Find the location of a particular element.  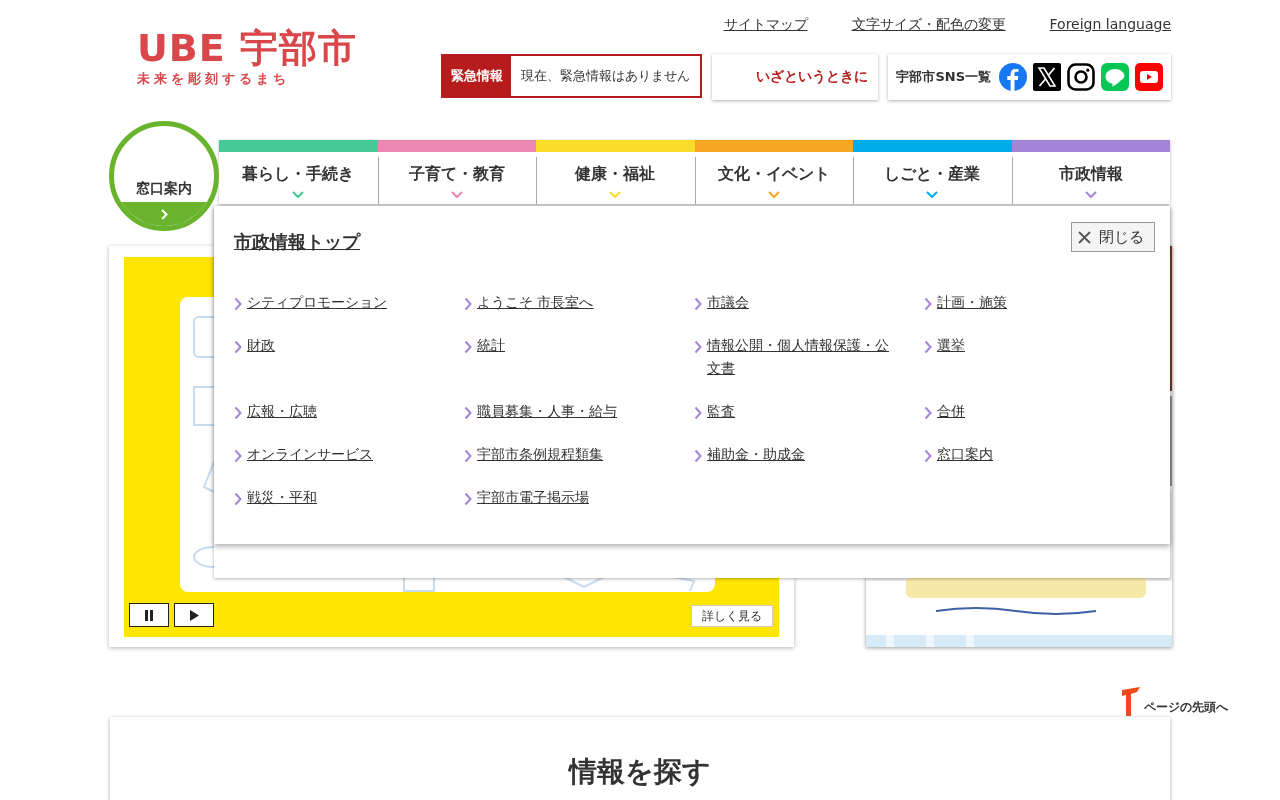

instagram-icon is located at coordinates (1081, 77).